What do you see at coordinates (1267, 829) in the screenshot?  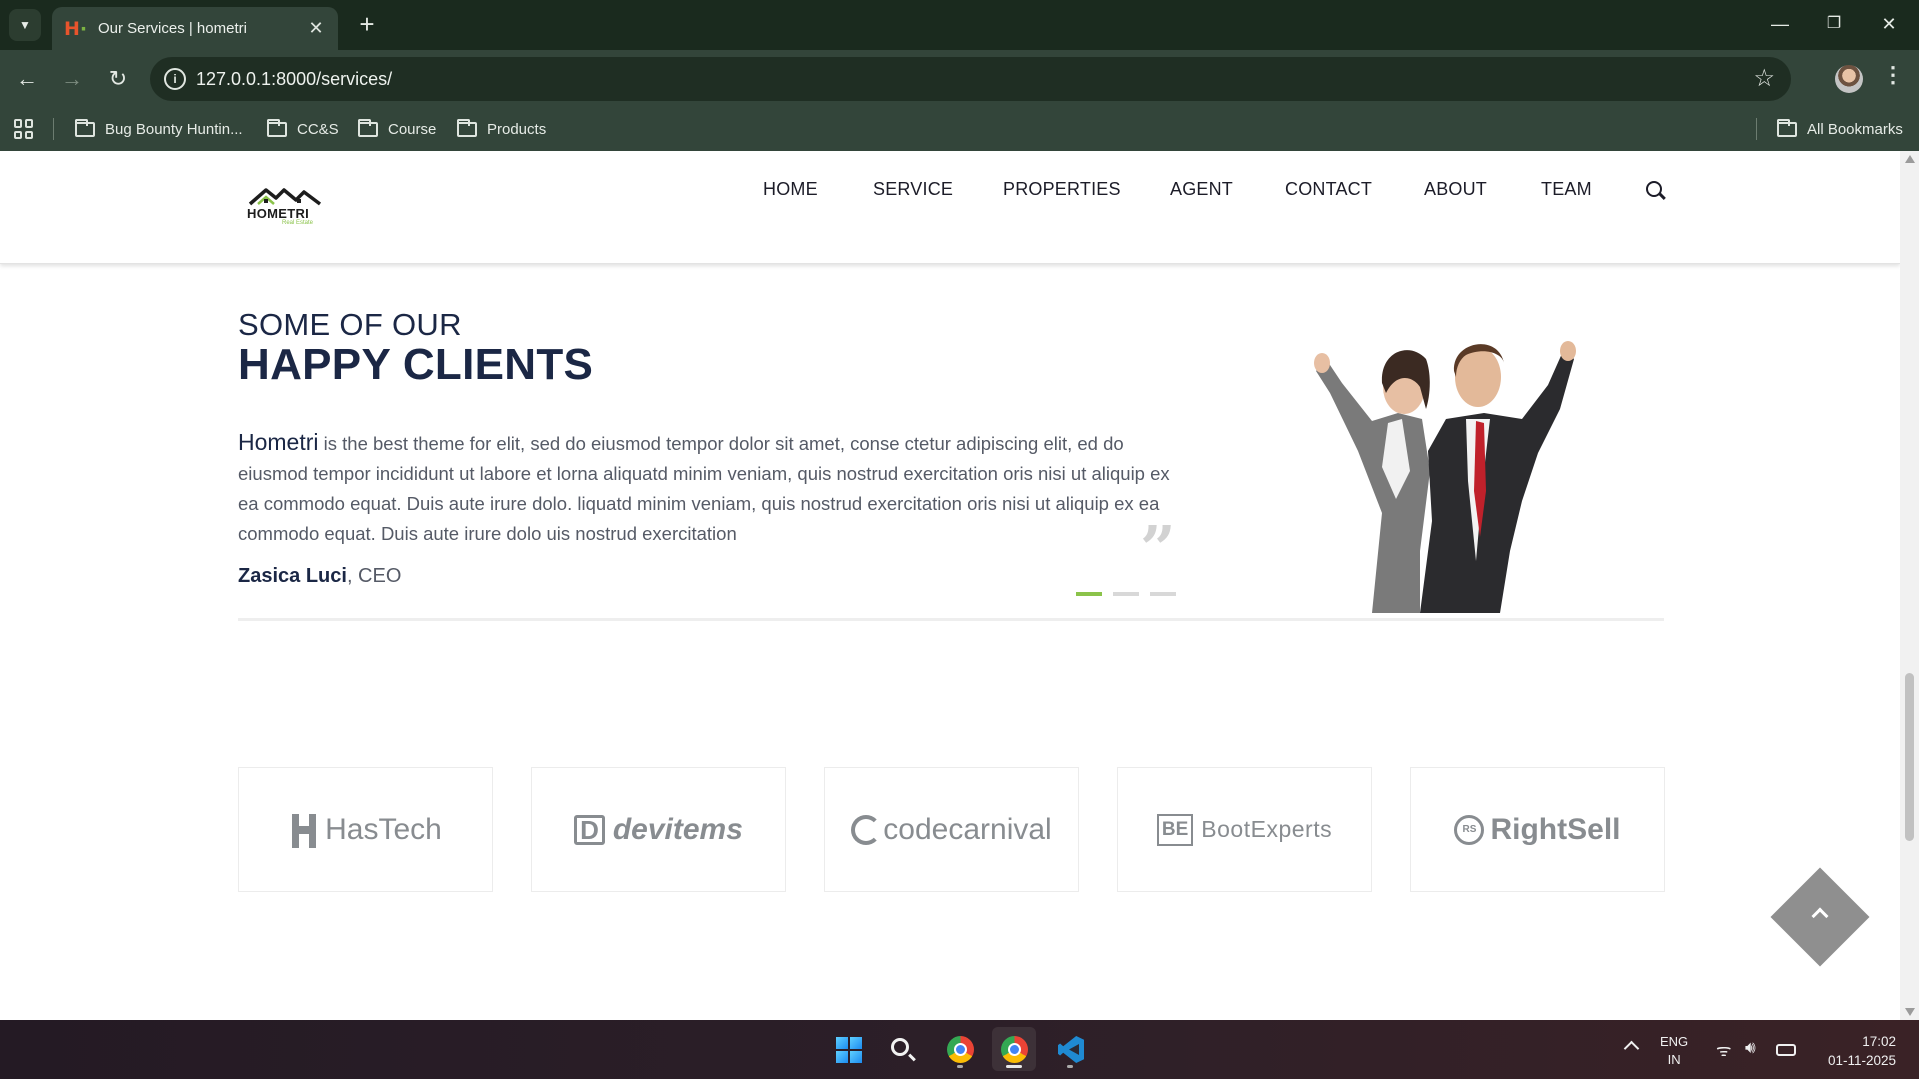 I see `partner-name: BootExperts` at bounding box center [1267, 829].